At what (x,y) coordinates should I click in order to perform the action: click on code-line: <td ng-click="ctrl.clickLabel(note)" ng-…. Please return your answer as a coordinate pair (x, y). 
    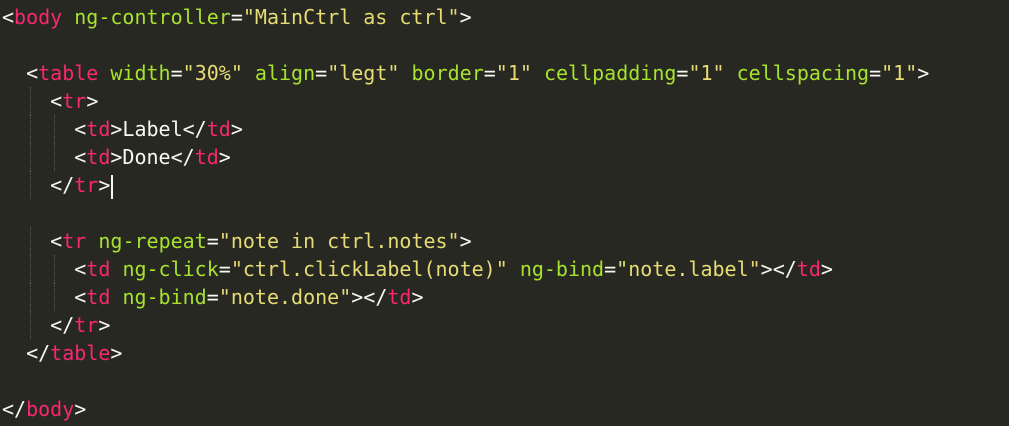
    Looking at the image, I should click on (504, 269).